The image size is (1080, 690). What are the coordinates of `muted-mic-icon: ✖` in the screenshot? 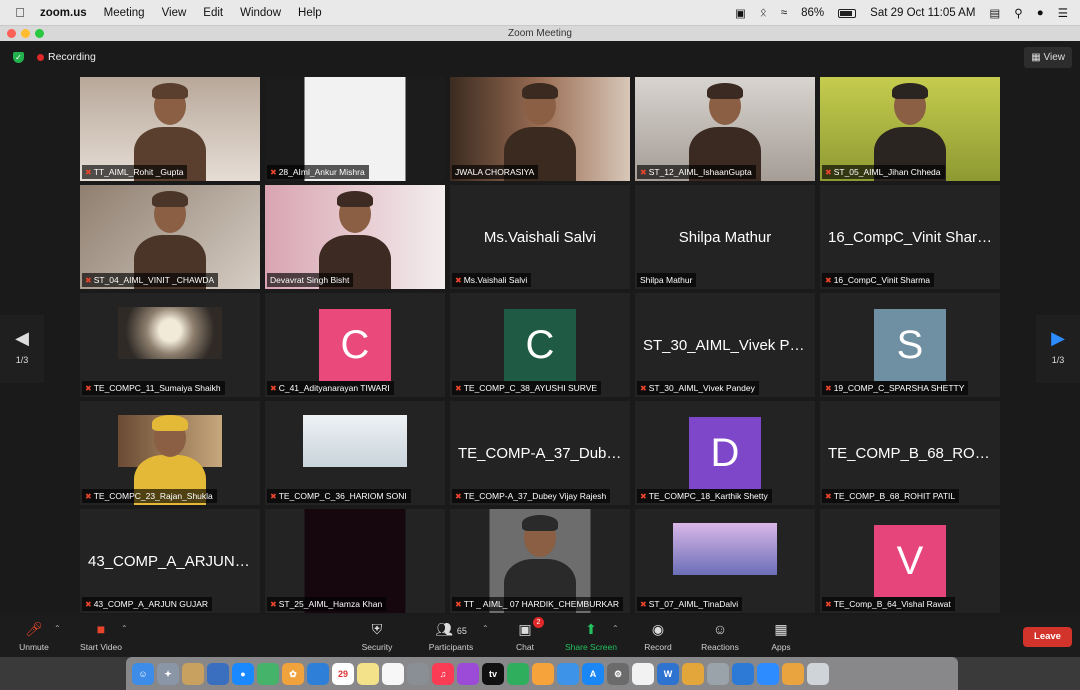 It's located at (643, 388).